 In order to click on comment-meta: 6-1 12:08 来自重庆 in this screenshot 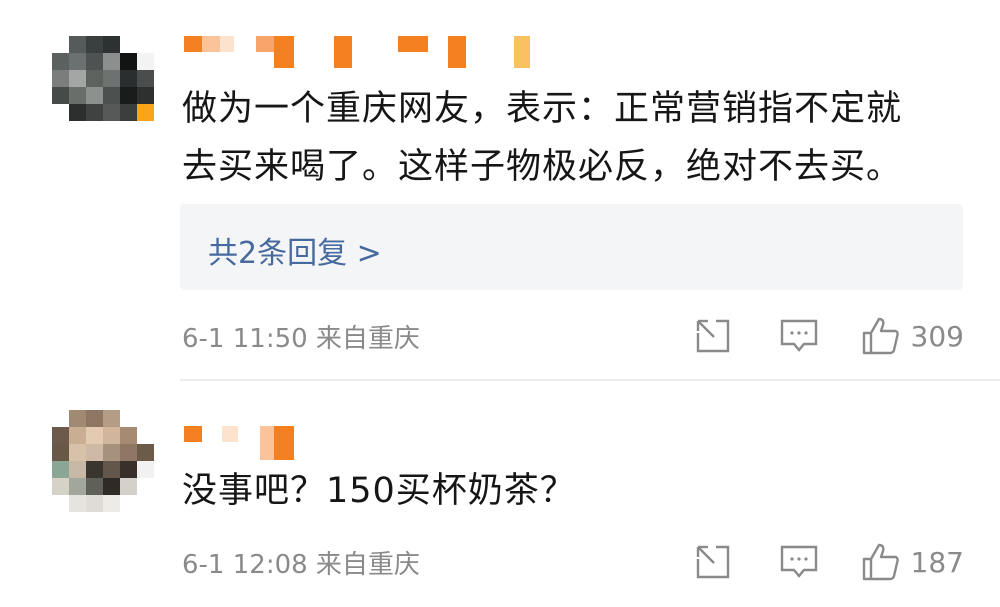, I will do `click(301, 565)`.